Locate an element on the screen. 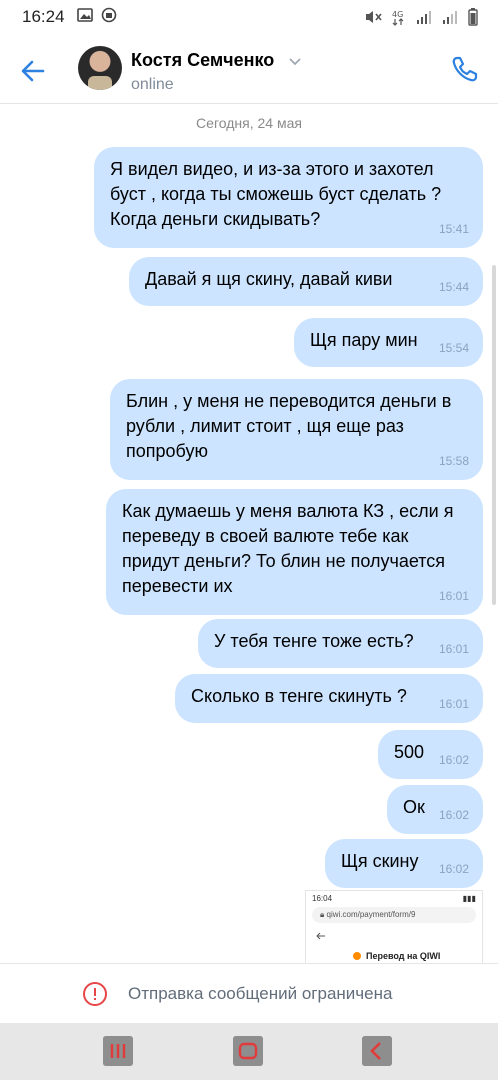 The width and height of the screenshot is (498, 1080). status-bar: 16:24 4G is located at coordinates (249, 17).